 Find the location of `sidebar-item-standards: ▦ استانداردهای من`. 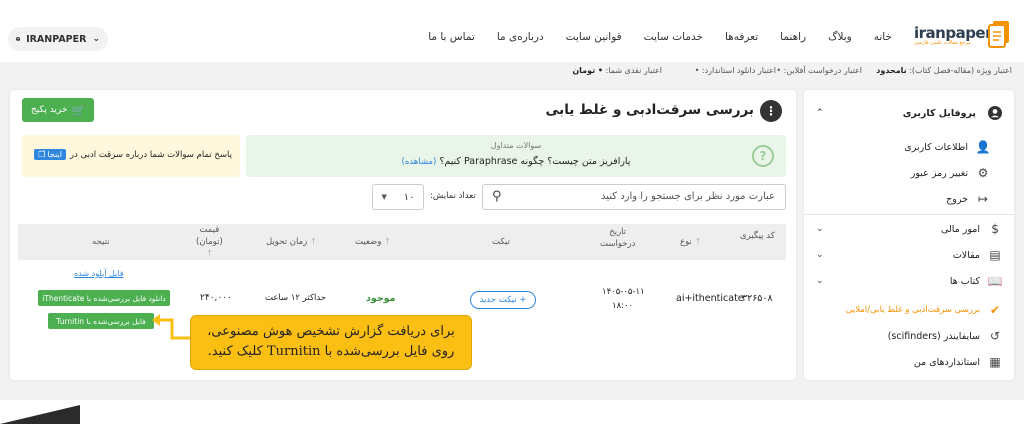

sidebar-item-standards: ▦ استانداردهای من is located at coordinates (909, 362).